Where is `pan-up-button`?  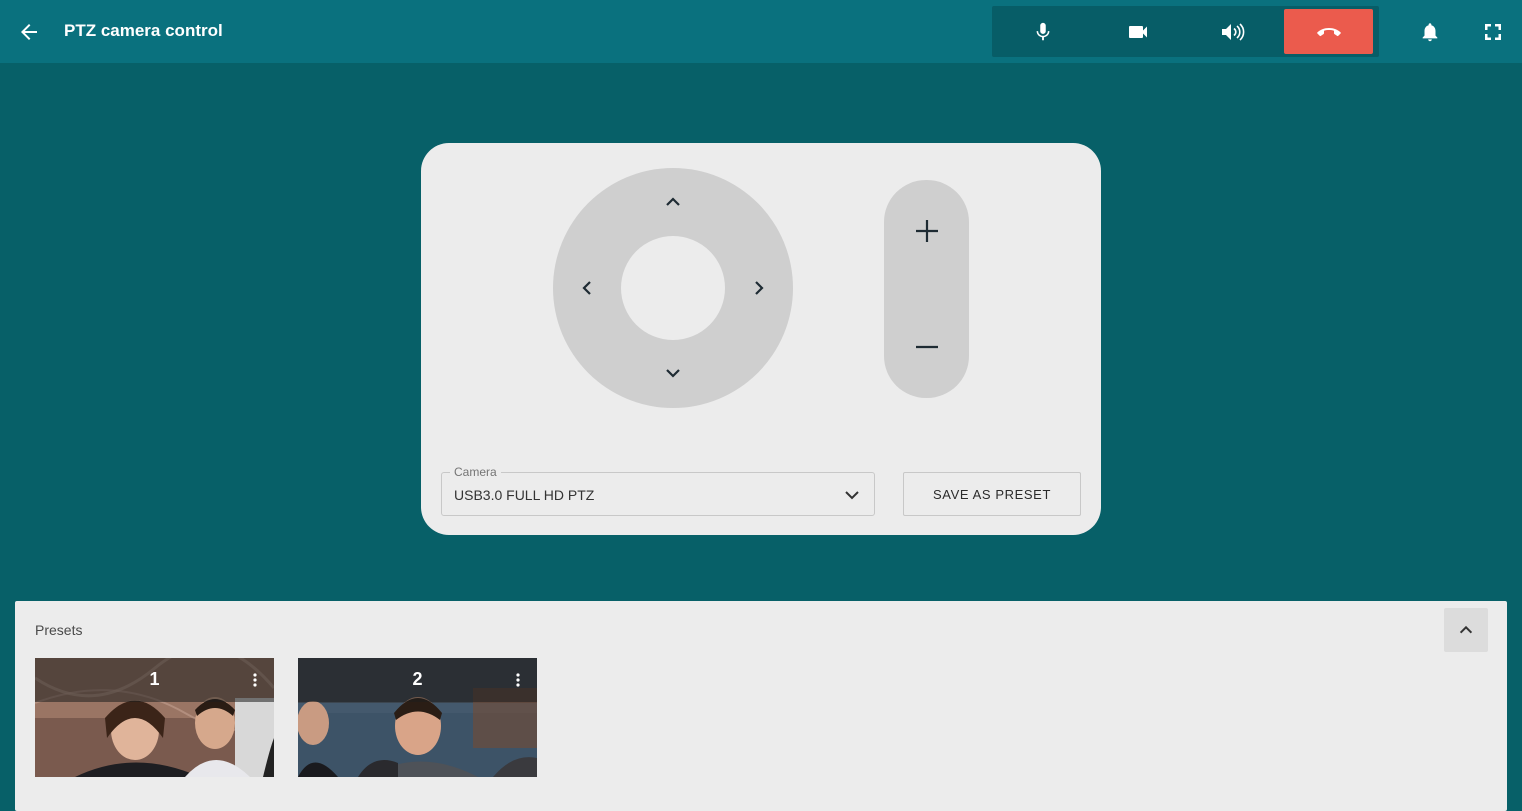 pan-up-button is located at coordinates (673, 202).